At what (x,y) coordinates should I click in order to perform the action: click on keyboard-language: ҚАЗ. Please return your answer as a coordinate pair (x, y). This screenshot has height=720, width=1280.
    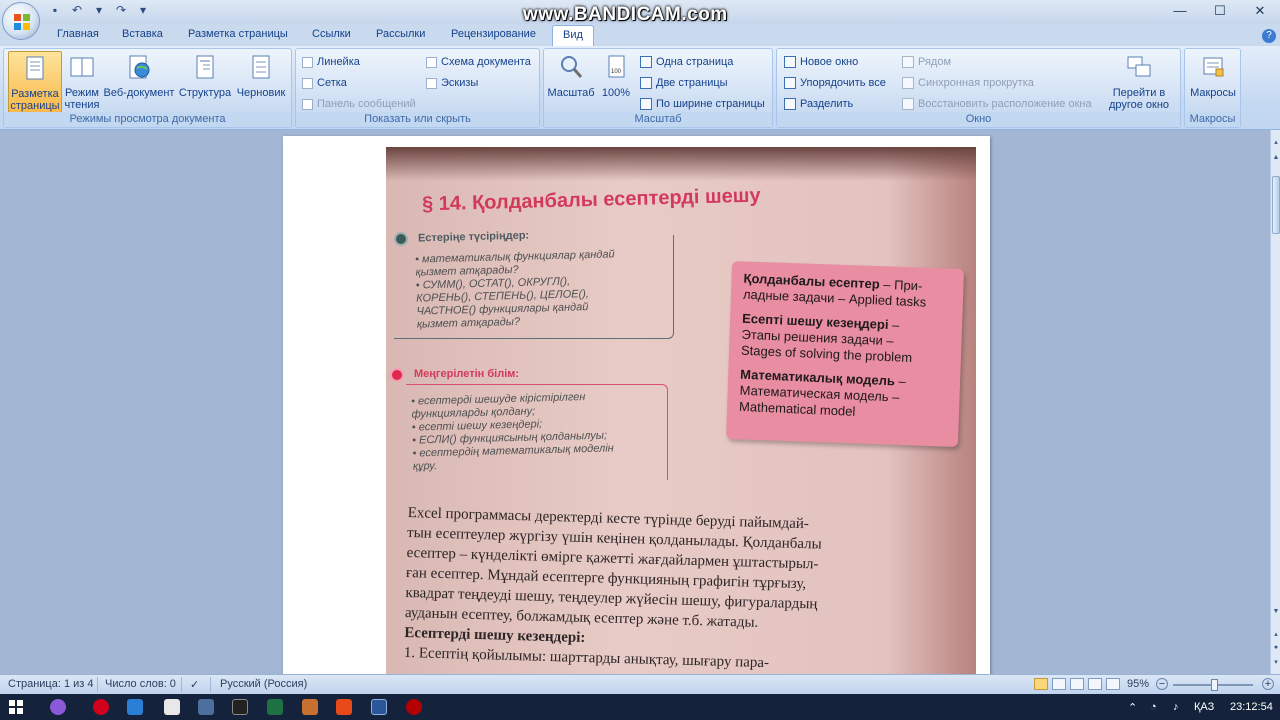
    Looking at the image, I should click on (1204, 707).